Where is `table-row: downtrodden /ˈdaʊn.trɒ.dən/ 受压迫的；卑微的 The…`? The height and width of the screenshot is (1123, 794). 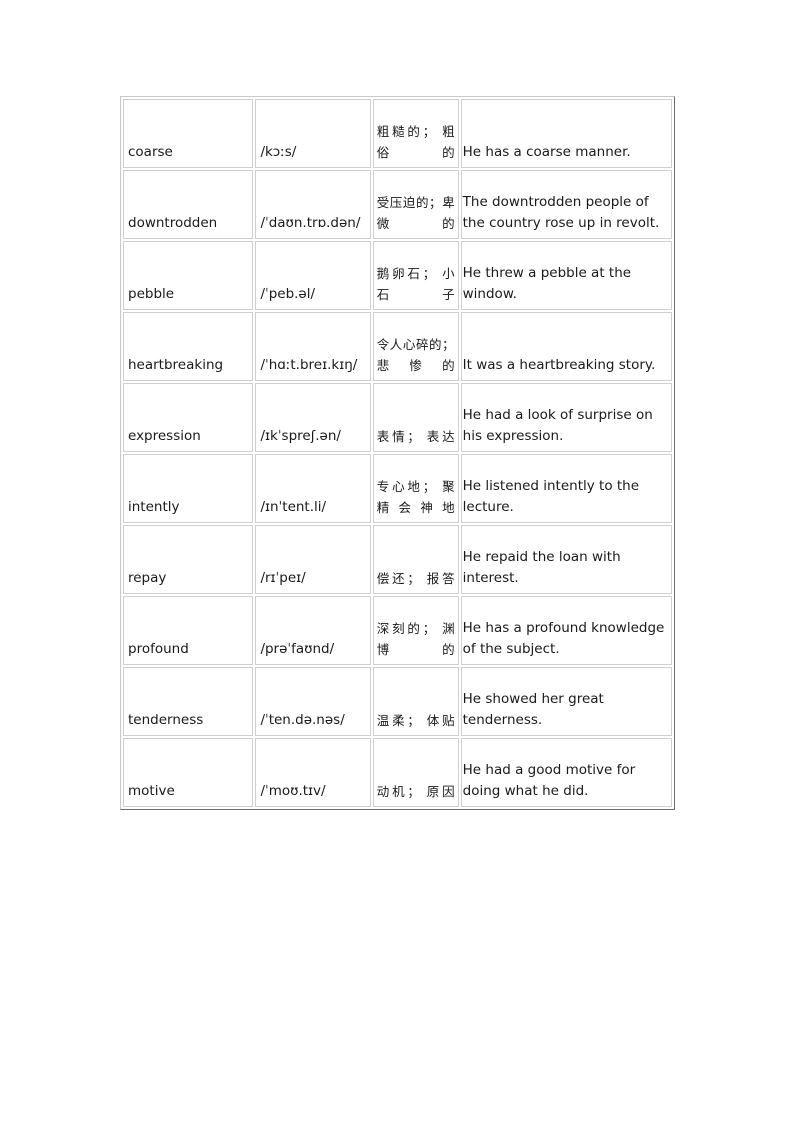 table-row: downtrodden /ˈdaʊn.trɒ.dən/ 受压迫的；卑微的 The… is located at coordinates (397, 204).